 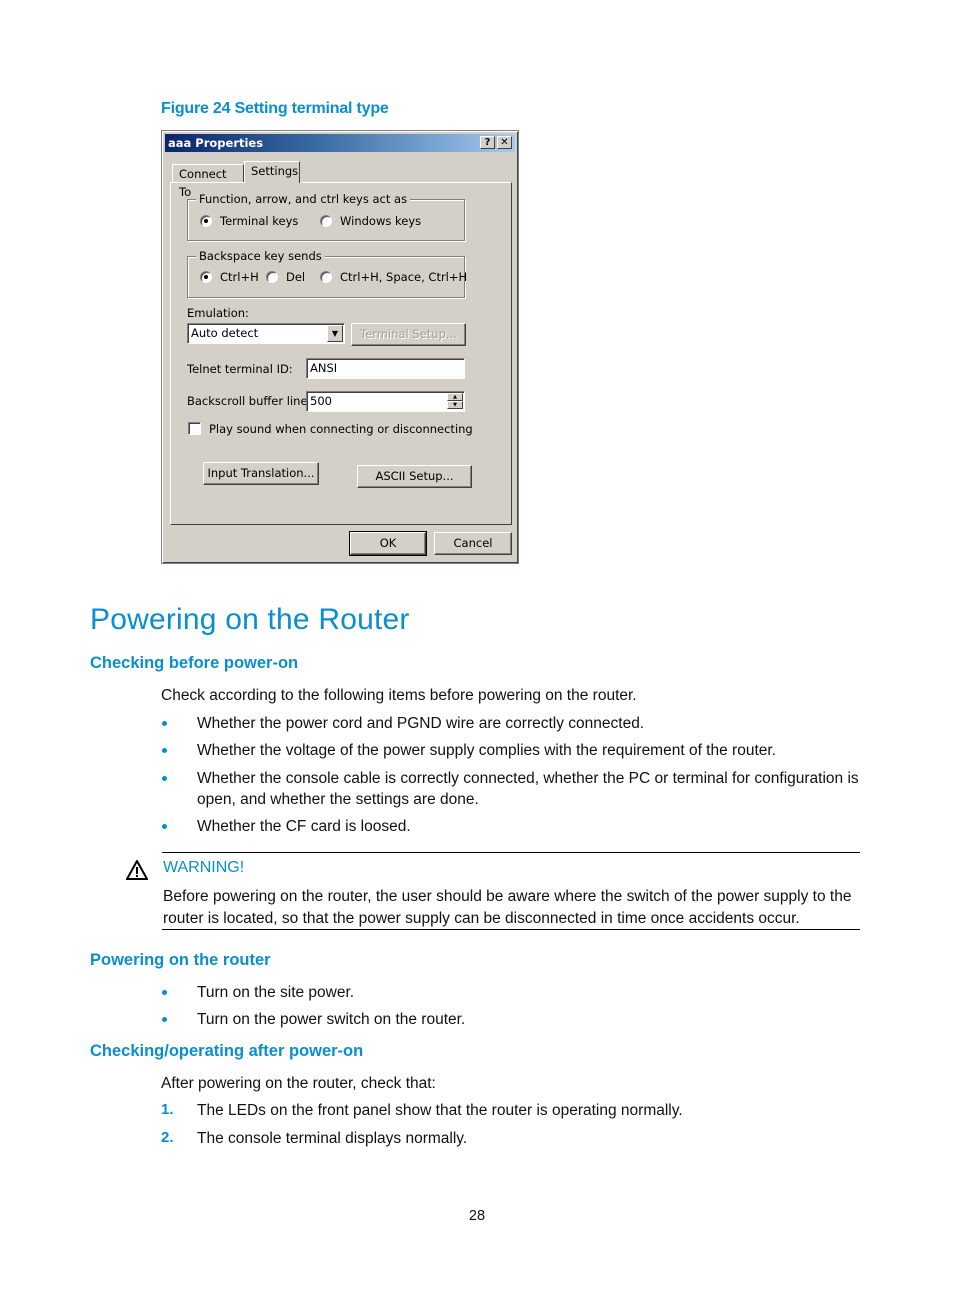 What do you see at coordinates (225, 333) in the screenshot?
I see `emulation-value: Auto detect` at bounding box center [225, 333].